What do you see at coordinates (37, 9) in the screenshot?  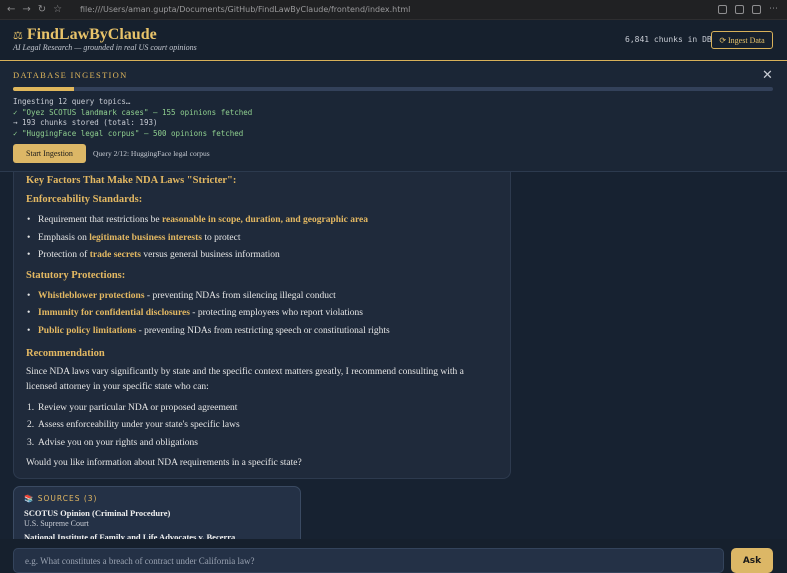 I see `browser-nav: ← → ↻ ☆` at bounding box center [37, 9].